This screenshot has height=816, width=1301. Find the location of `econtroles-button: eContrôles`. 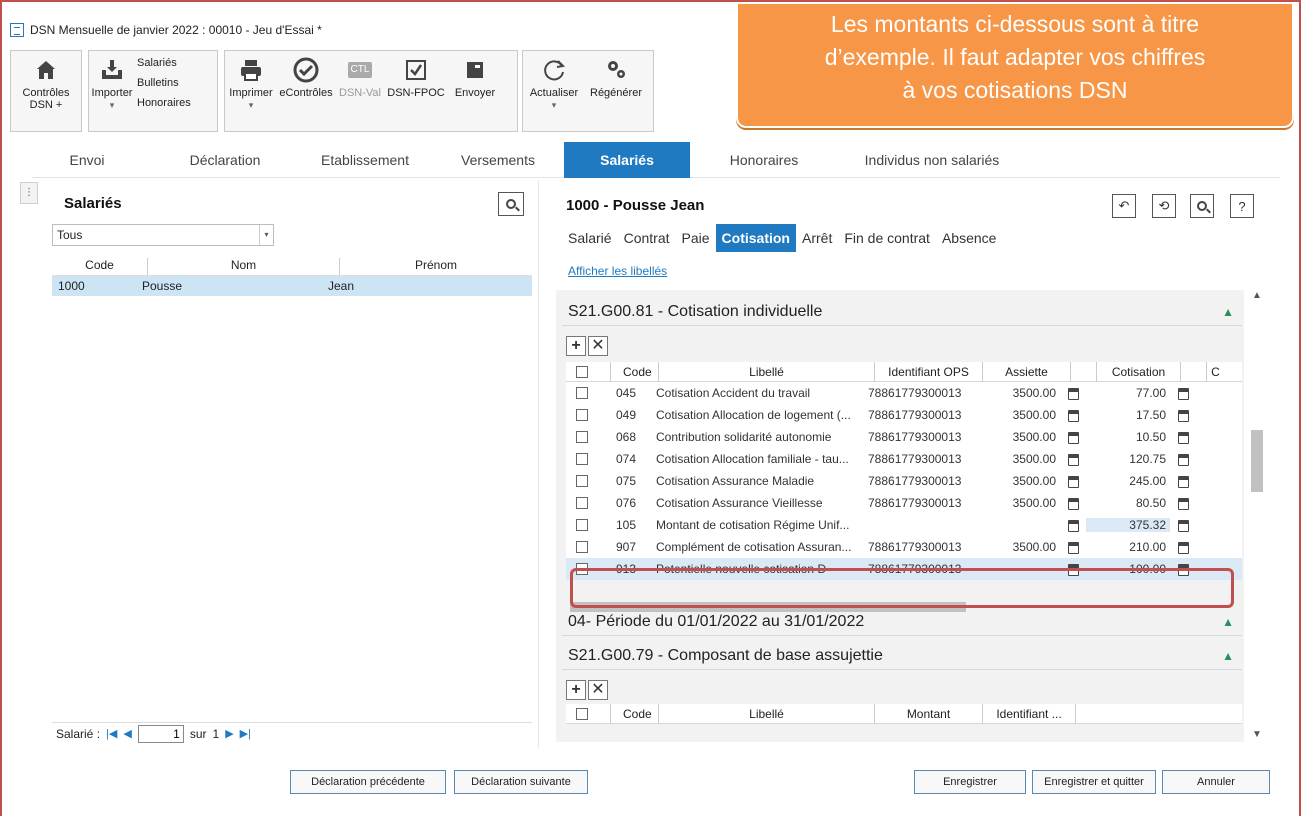

econtroles-button: eContrôles is located at coordinates (306, 75).